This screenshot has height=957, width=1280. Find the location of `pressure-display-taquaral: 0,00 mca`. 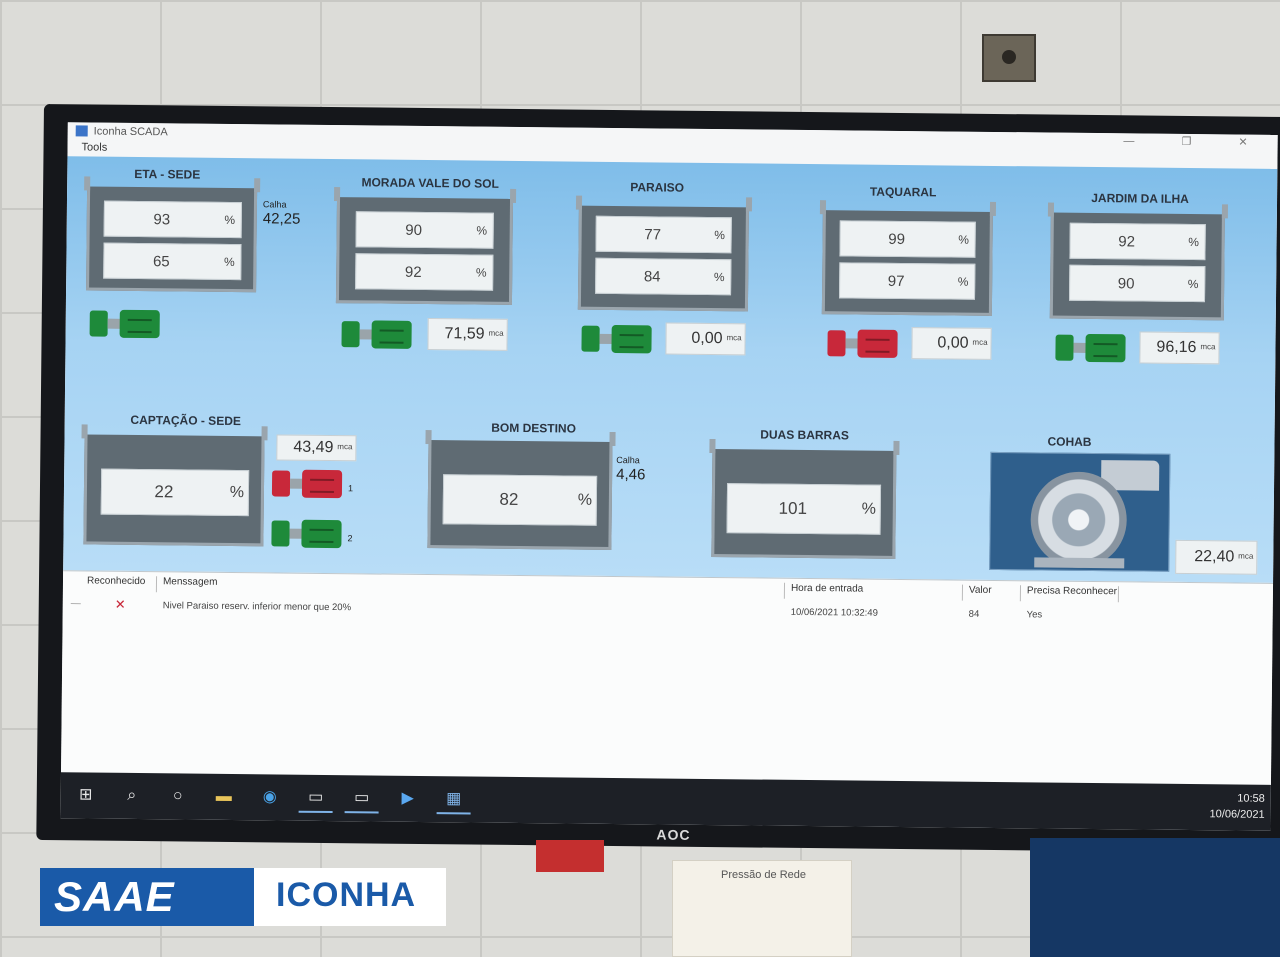

pressure-display-taquaral: 0,00 mca is located at coordinates (951, 343).